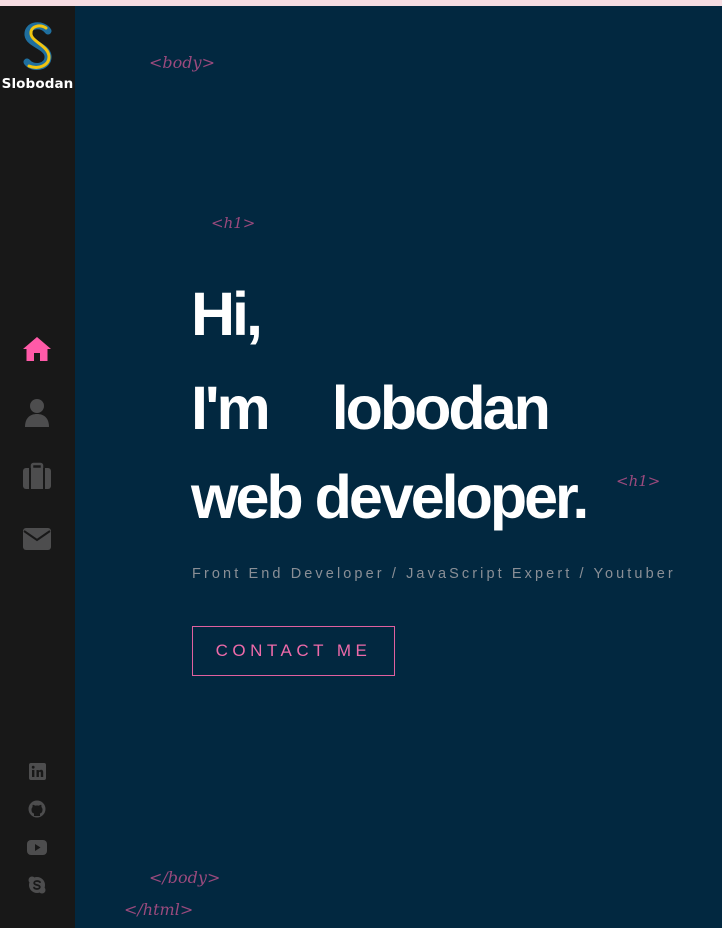 The width and height of the screenshot is (722, 928). I want to click on contact-me-button: CONTACT ME, so click(293, 651).